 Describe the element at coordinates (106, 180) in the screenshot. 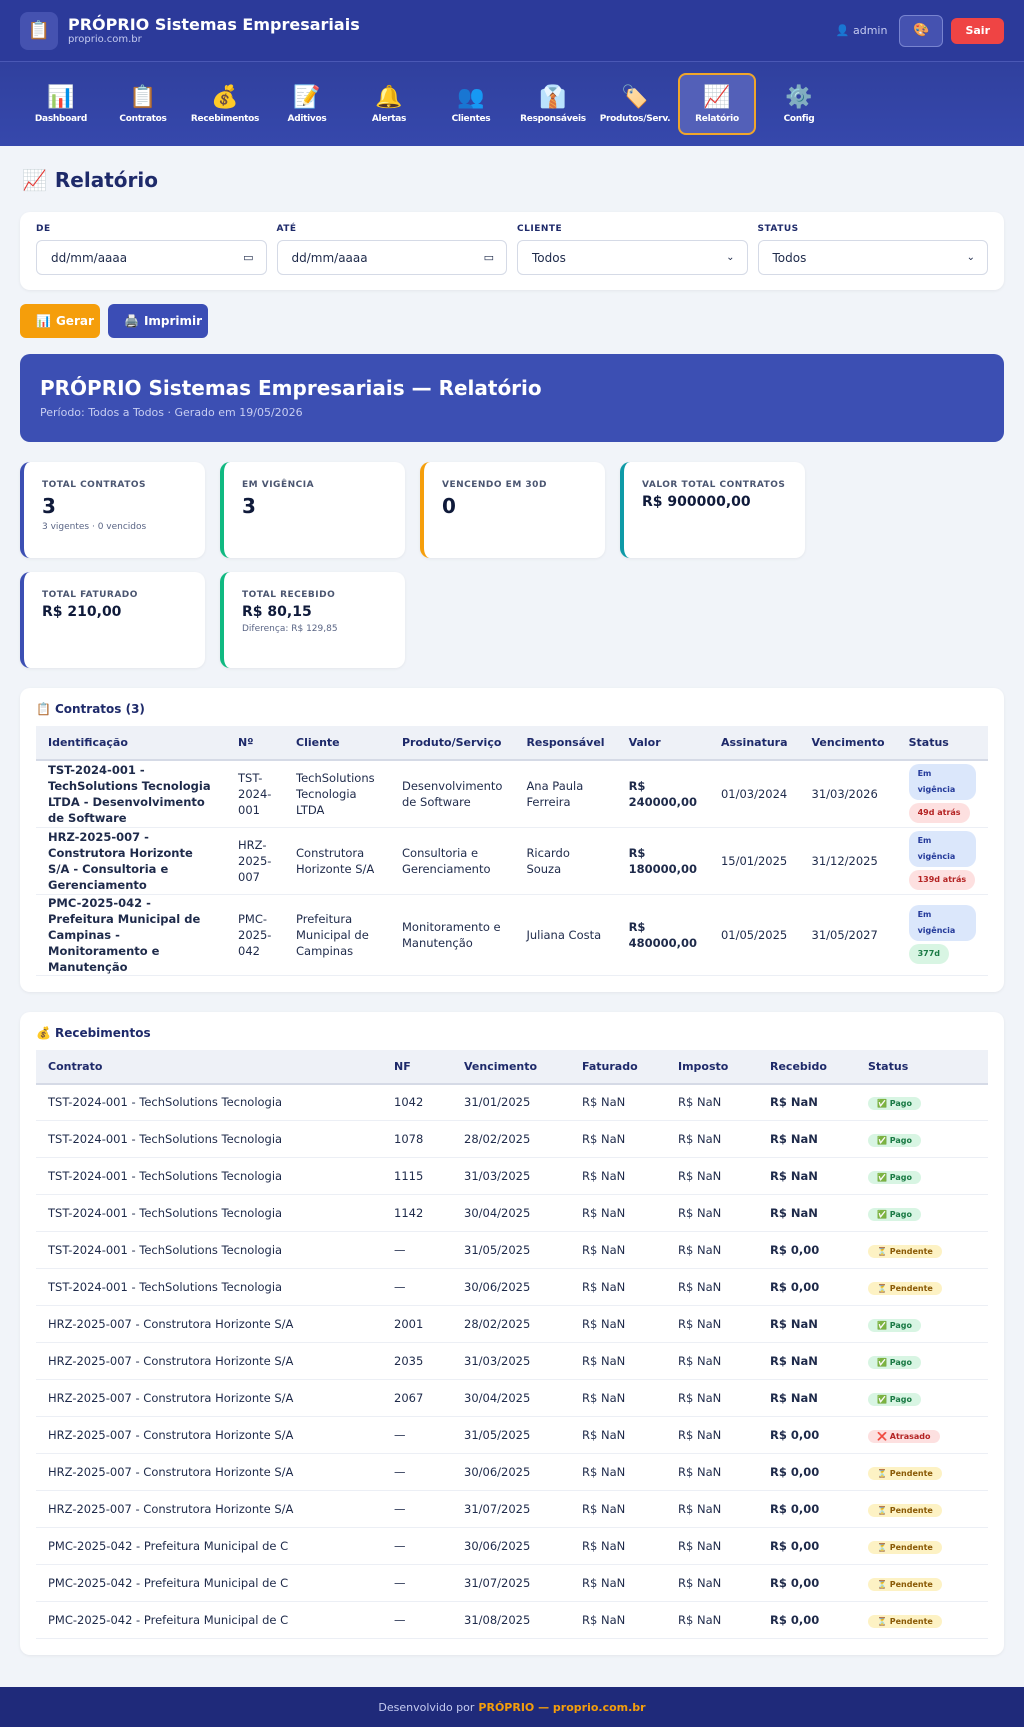

I see `page-title-text: Relatório` at that location.